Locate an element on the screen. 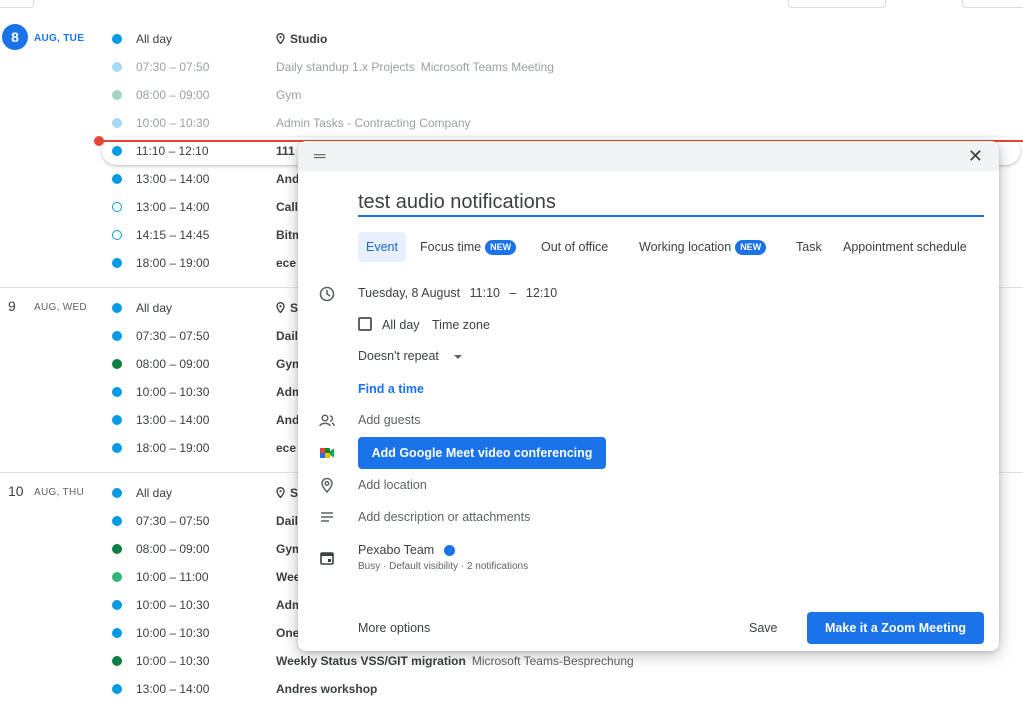 The width and height of the screenshot is (1023, 703). event-title: Admin Tasks - Contracting Company is located at coordinates (373, 123).